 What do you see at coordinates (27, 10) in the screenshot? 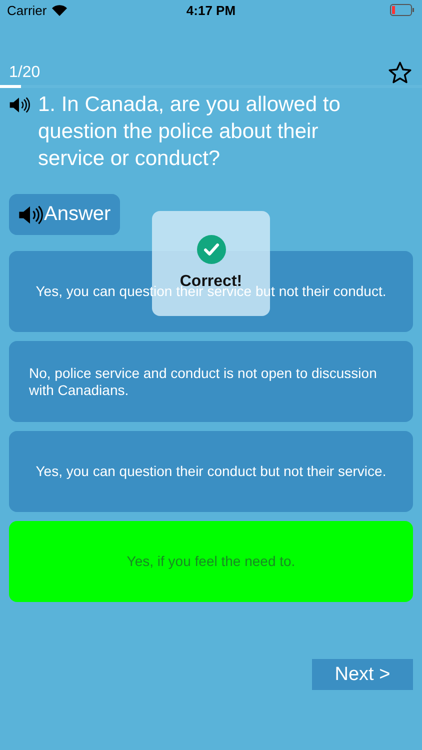
I see `carrier-label: Carrier` at bounding box center [27, 10].